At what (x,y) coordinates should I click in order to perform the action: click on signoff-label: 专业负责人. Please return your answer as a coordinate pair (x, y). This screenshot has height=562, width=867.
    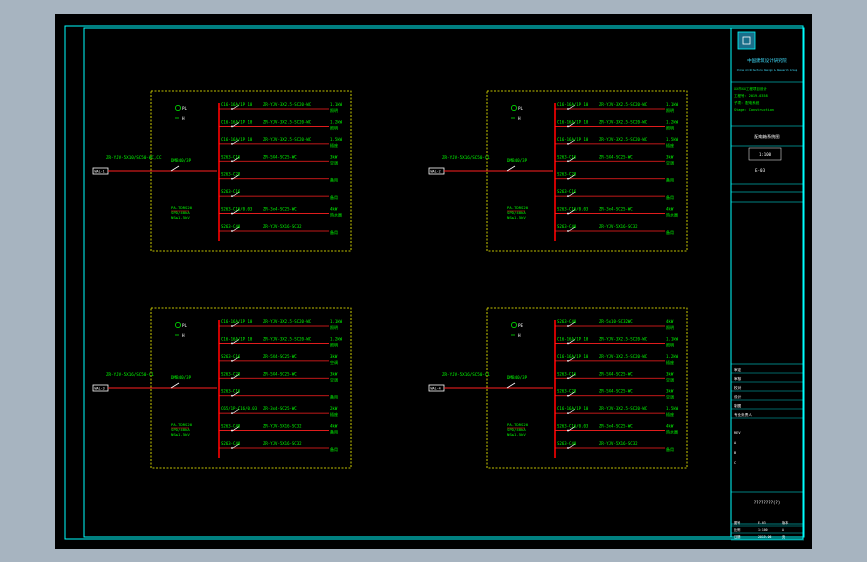
    Looking at the image, I should click on (743, 414).